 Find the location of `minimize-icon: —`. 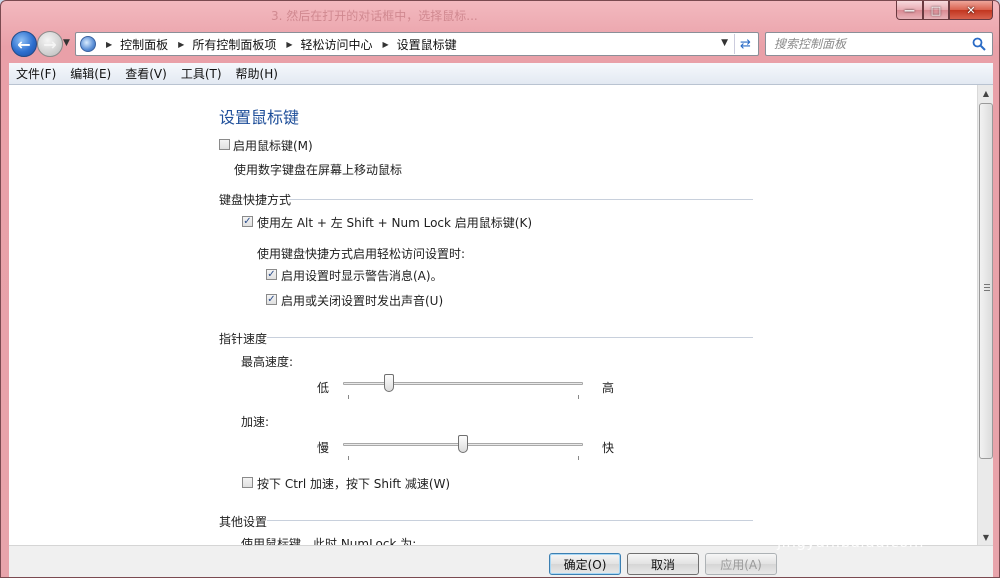

minimize-icon: — is located at coordinates (909, 10).